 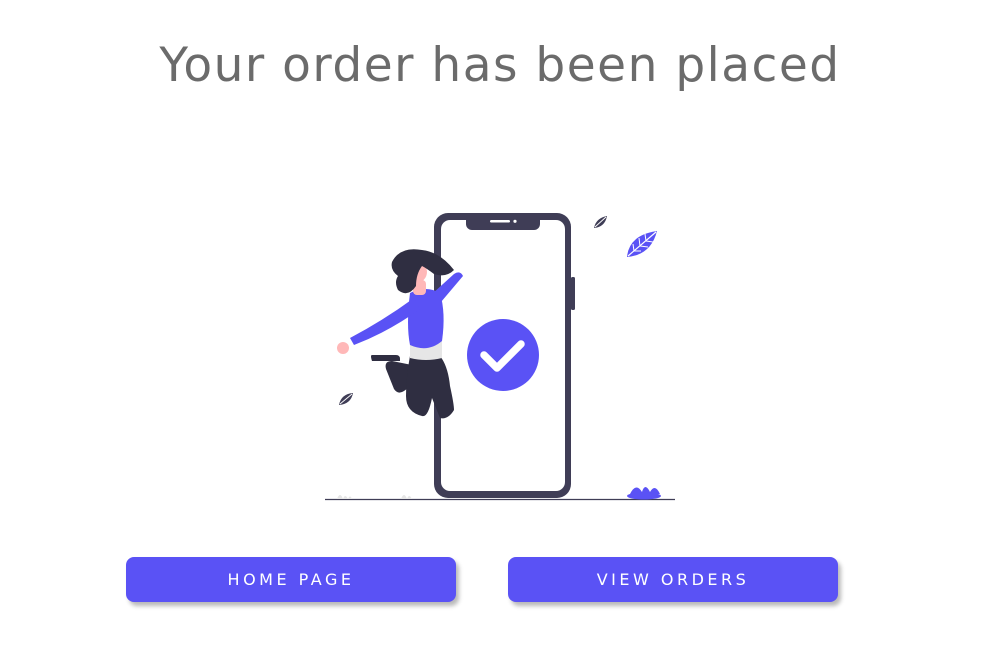 I want to click on page-title: Your order has been placed, so click(x=500, y=65).